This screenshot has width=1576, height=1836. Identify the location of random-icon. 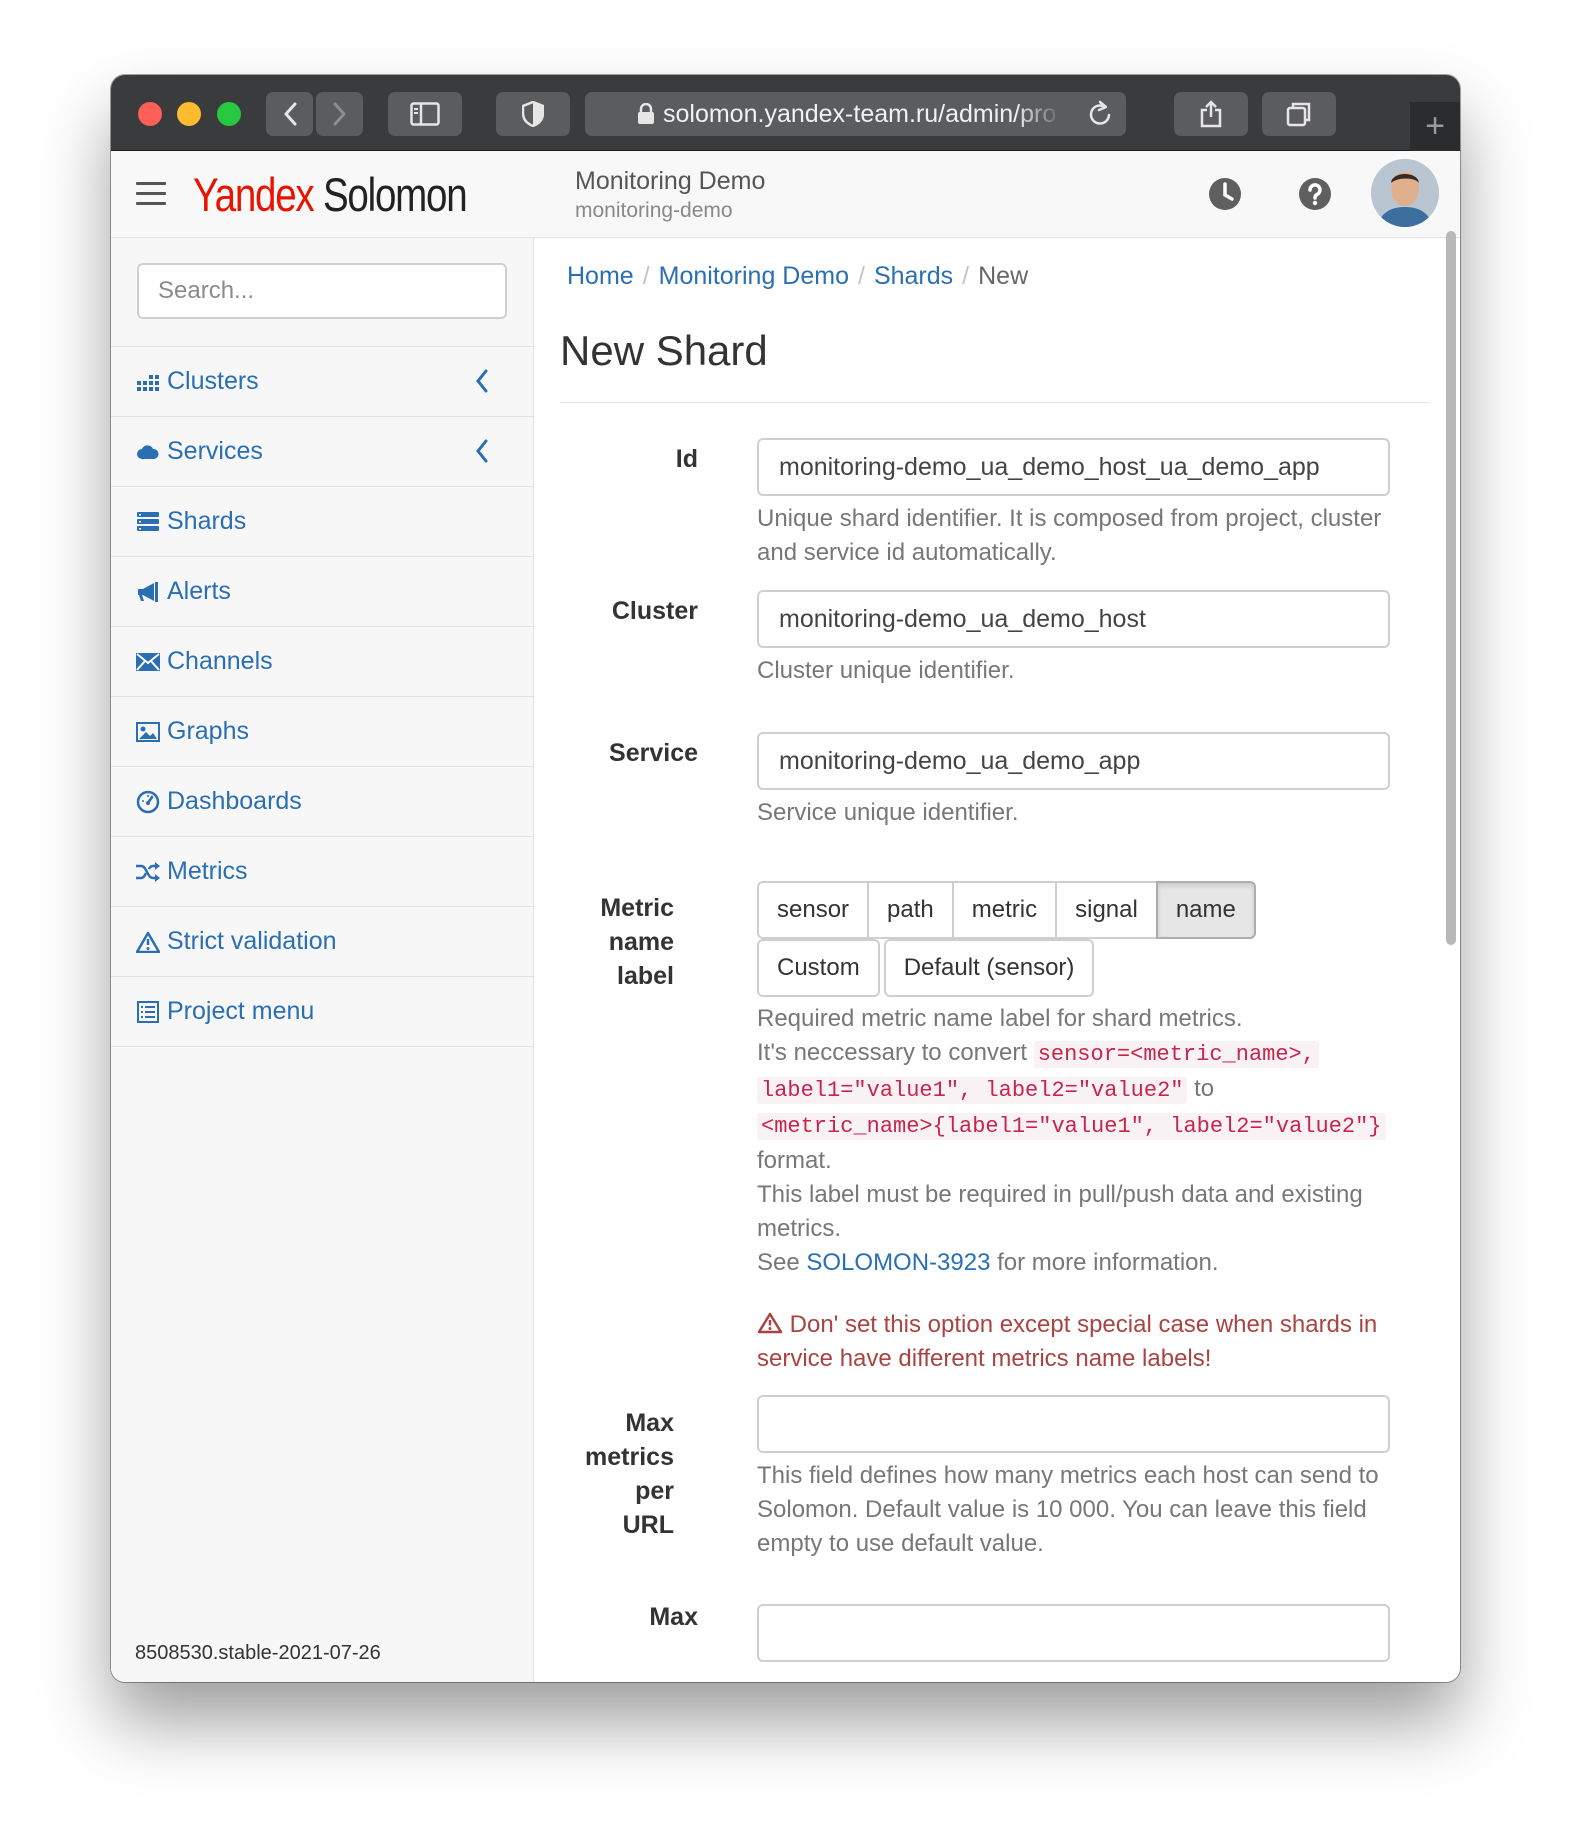
(148, 872).